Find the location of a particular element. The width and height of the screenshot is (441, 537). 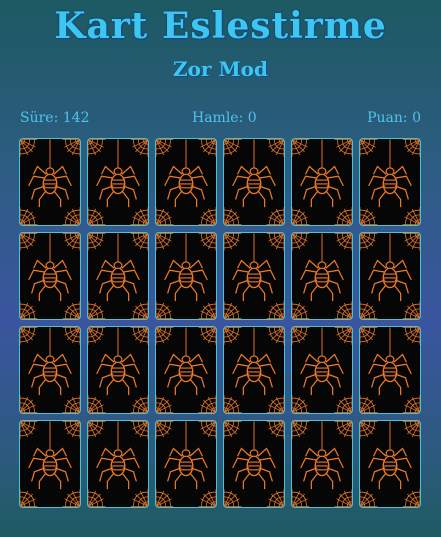

game-title: Kart Eslestirme is located at coordinates (220, 26).